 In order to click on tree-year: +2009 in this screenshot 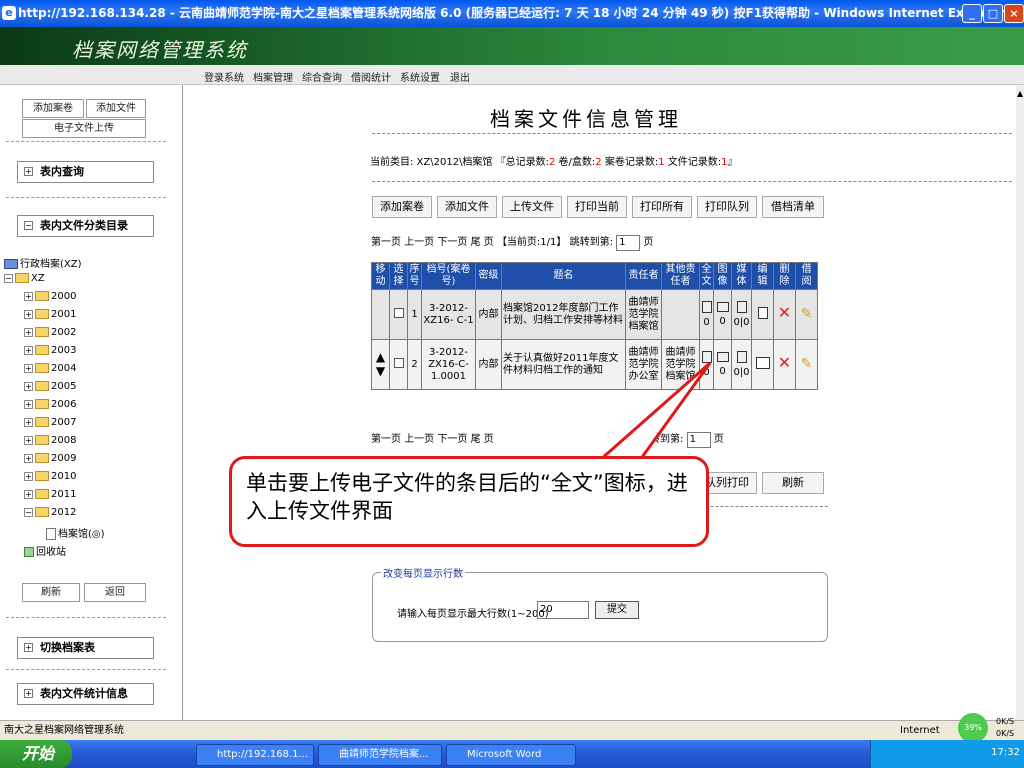, I will do `click(50, 458)`.